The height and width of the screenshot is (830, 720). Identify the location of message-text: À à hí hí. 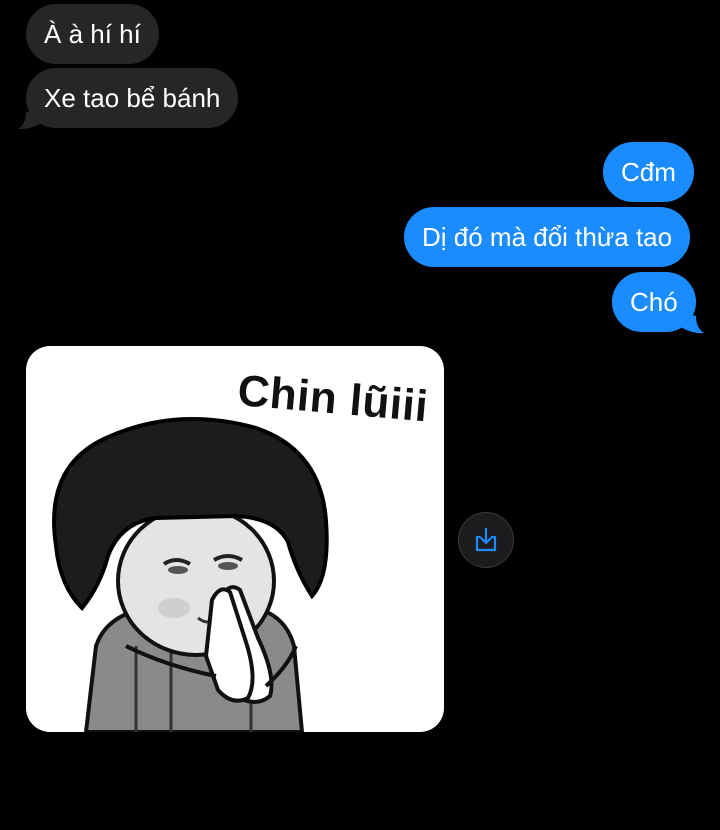
(92, 34).